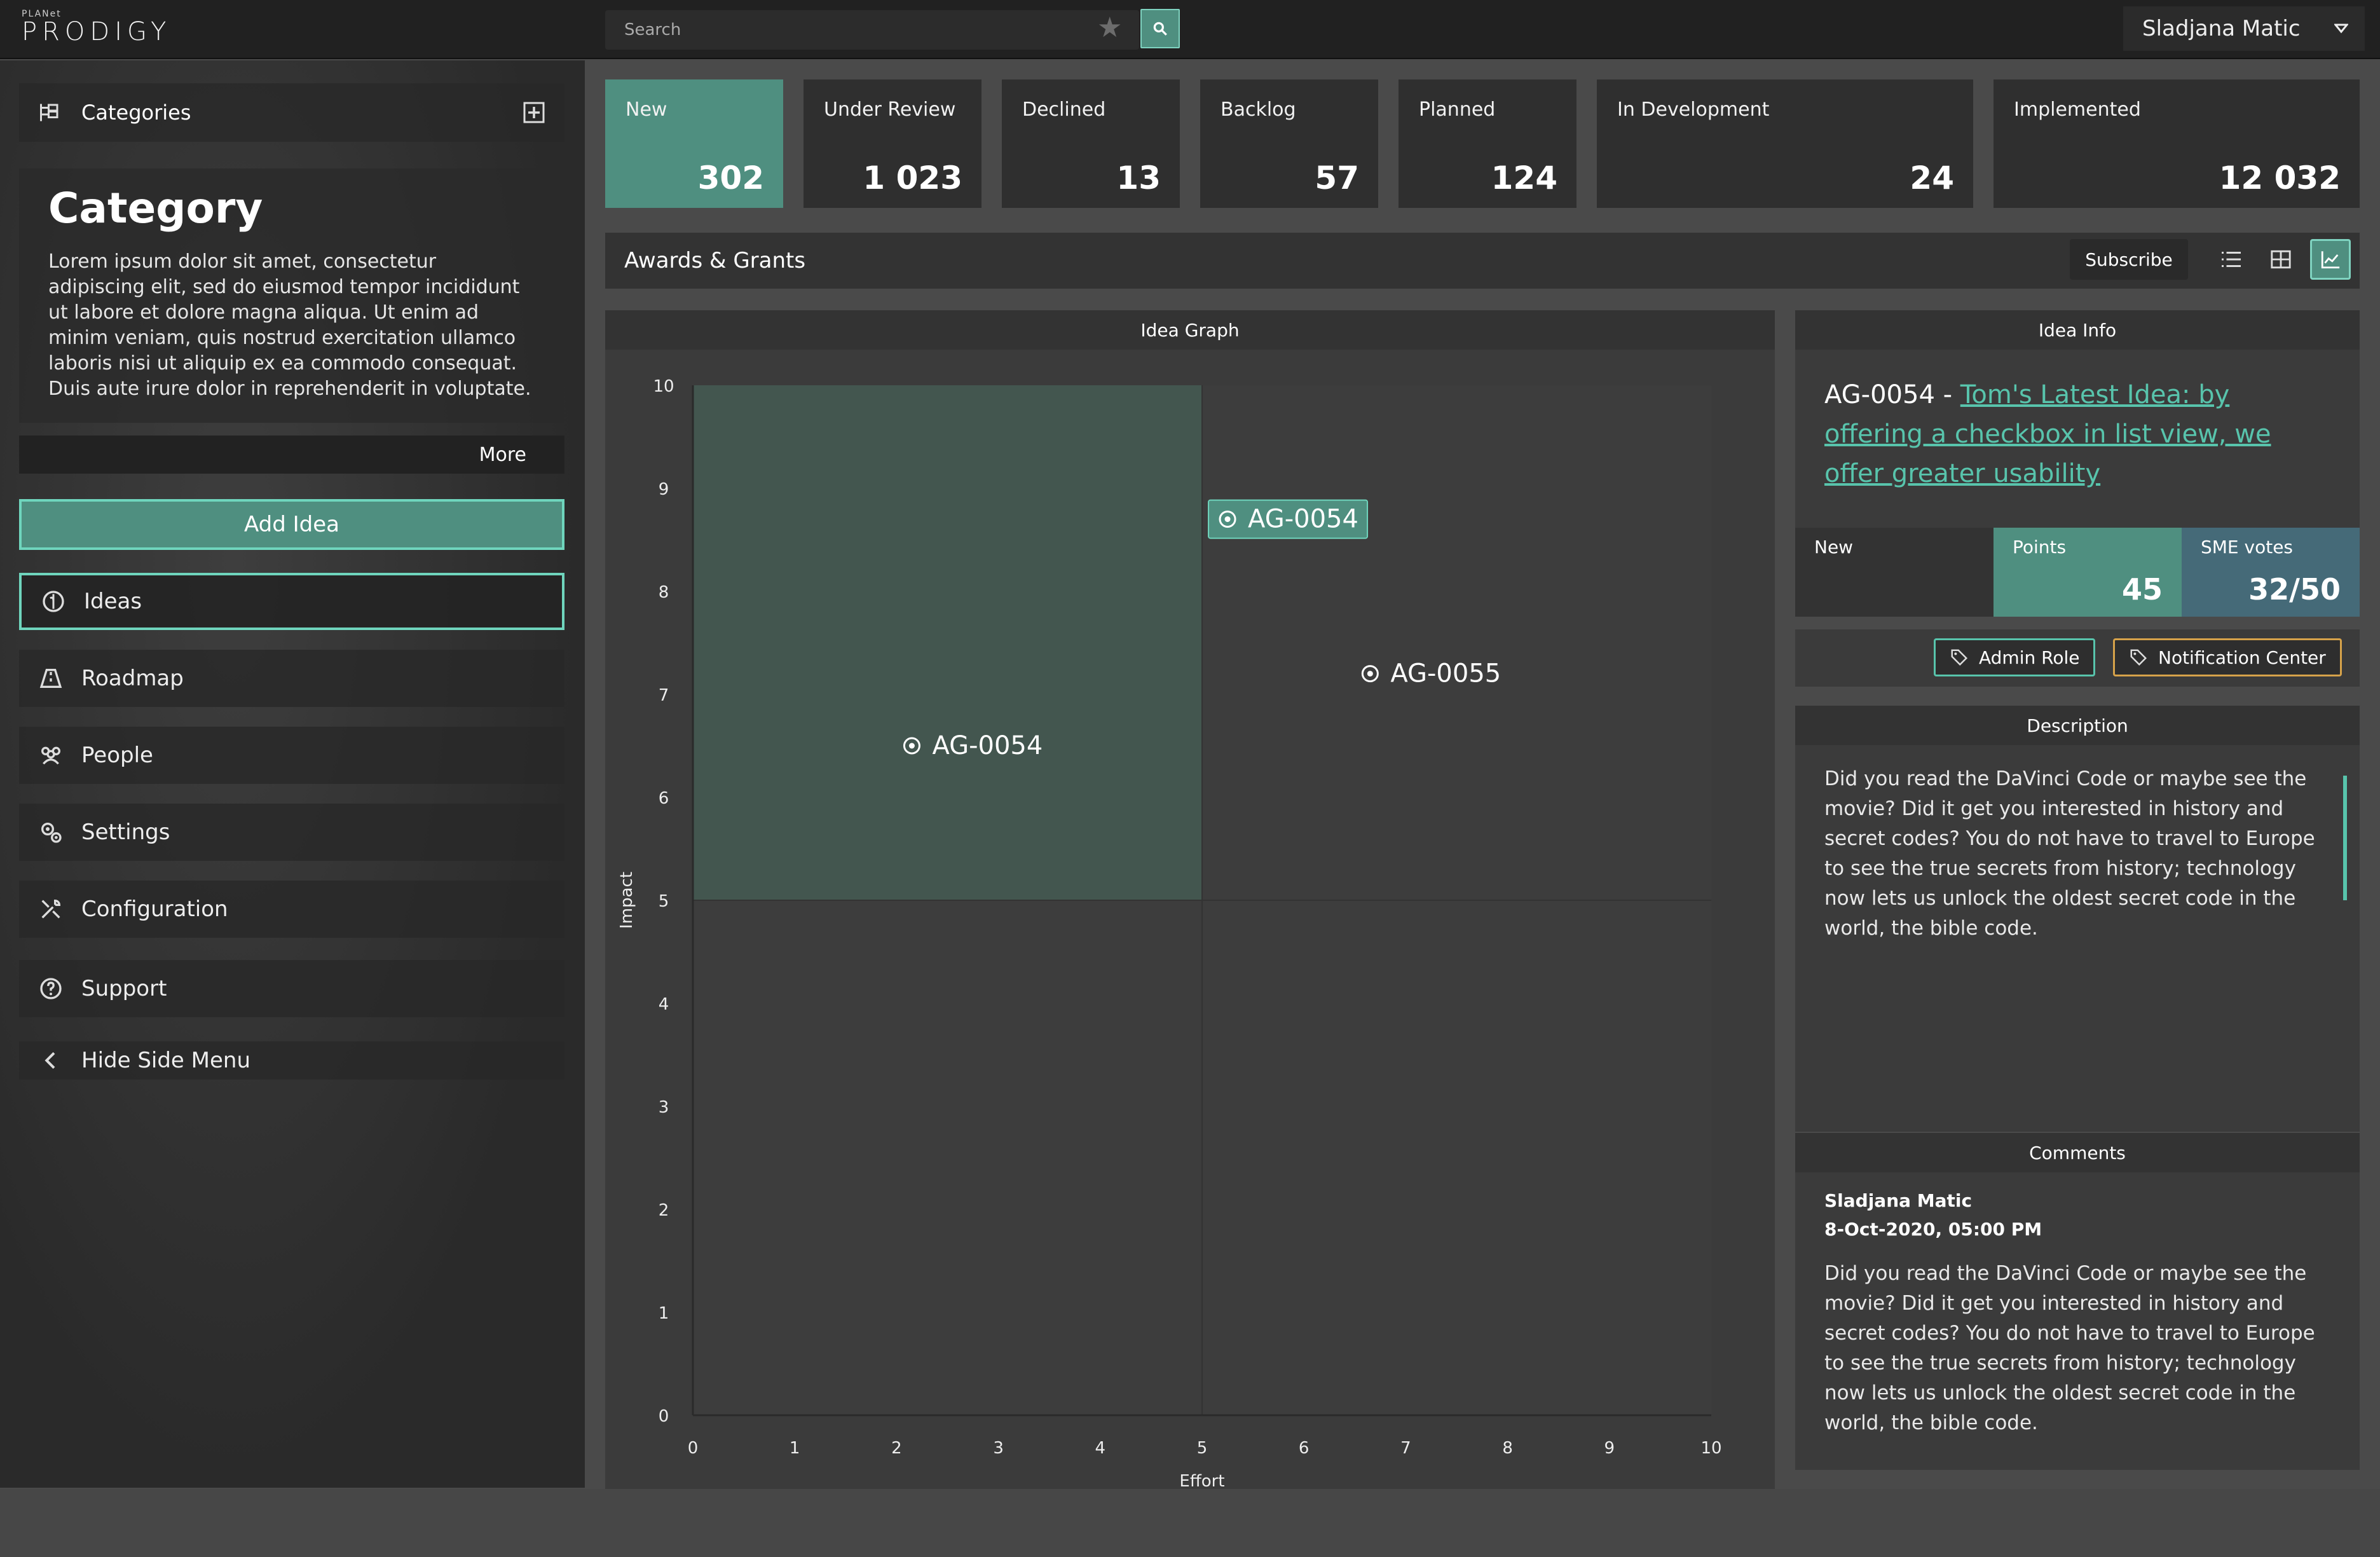  I want to click on idea-id: AG-0054 -, so click(1892, 394).